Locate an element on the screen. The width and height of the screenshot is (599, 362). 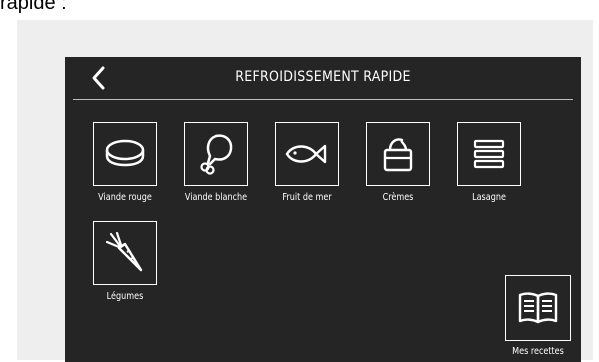
steak-icon is located at coordinates (125, 153).